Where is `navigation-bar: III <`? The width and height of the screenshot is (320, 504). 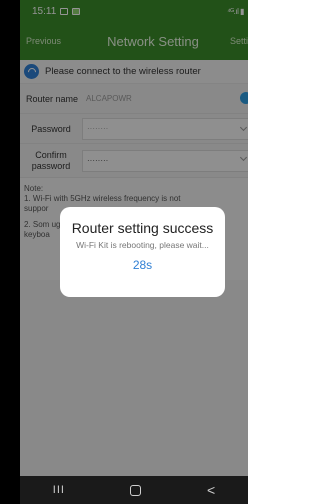
navigation-bar: III < is located at coordinates (134, 490).